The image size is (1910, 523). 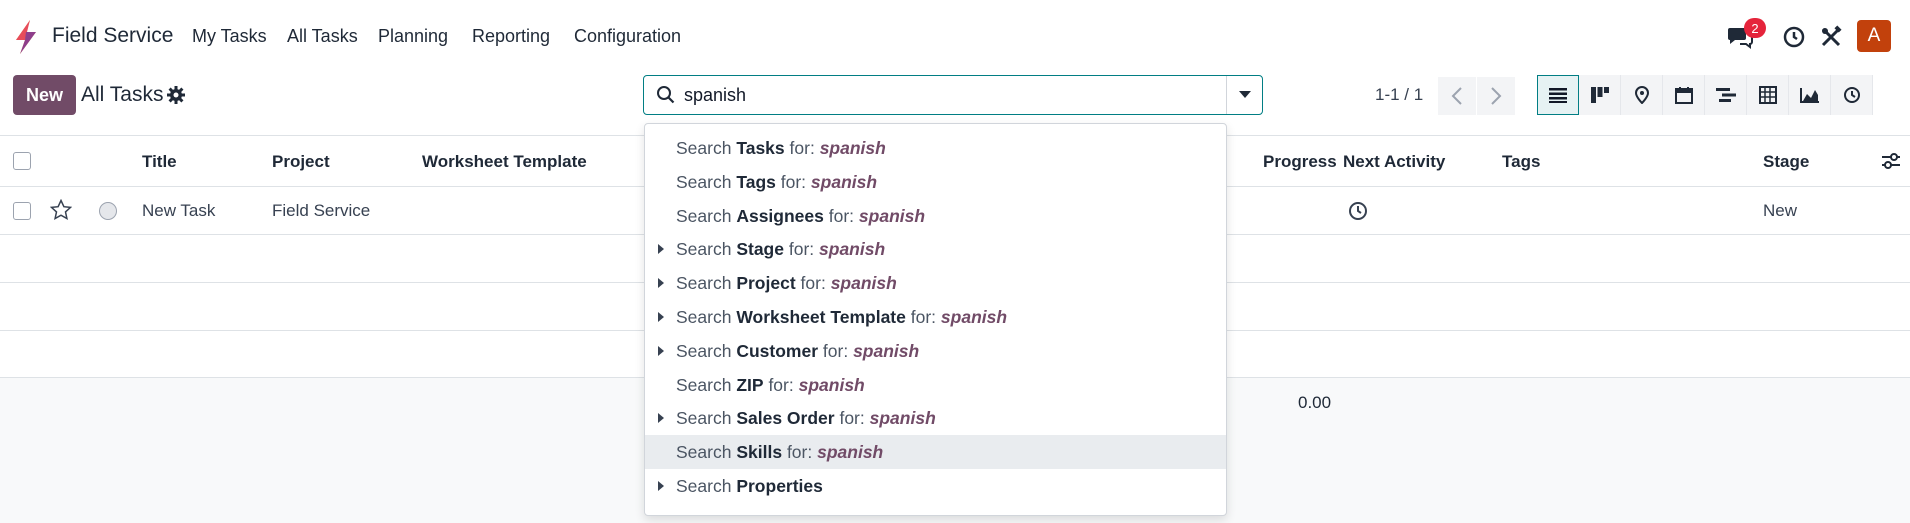 I want to click on search-option-worksheet-template: Search Worksheet Template for: spanish, so click(x=935, y=317).